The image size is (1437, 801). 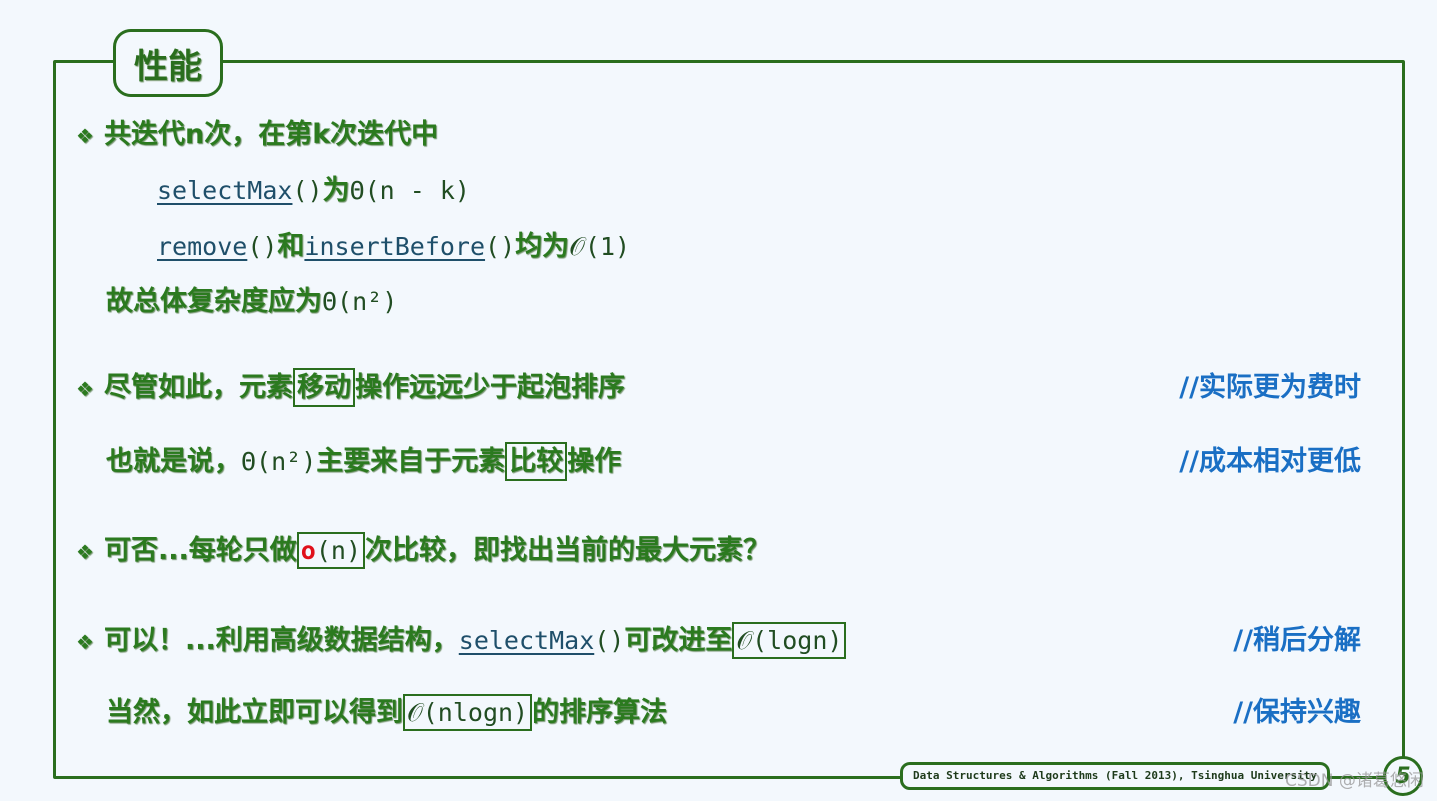 I want to click on code-identifier: remove, so click(x=202, y=246).